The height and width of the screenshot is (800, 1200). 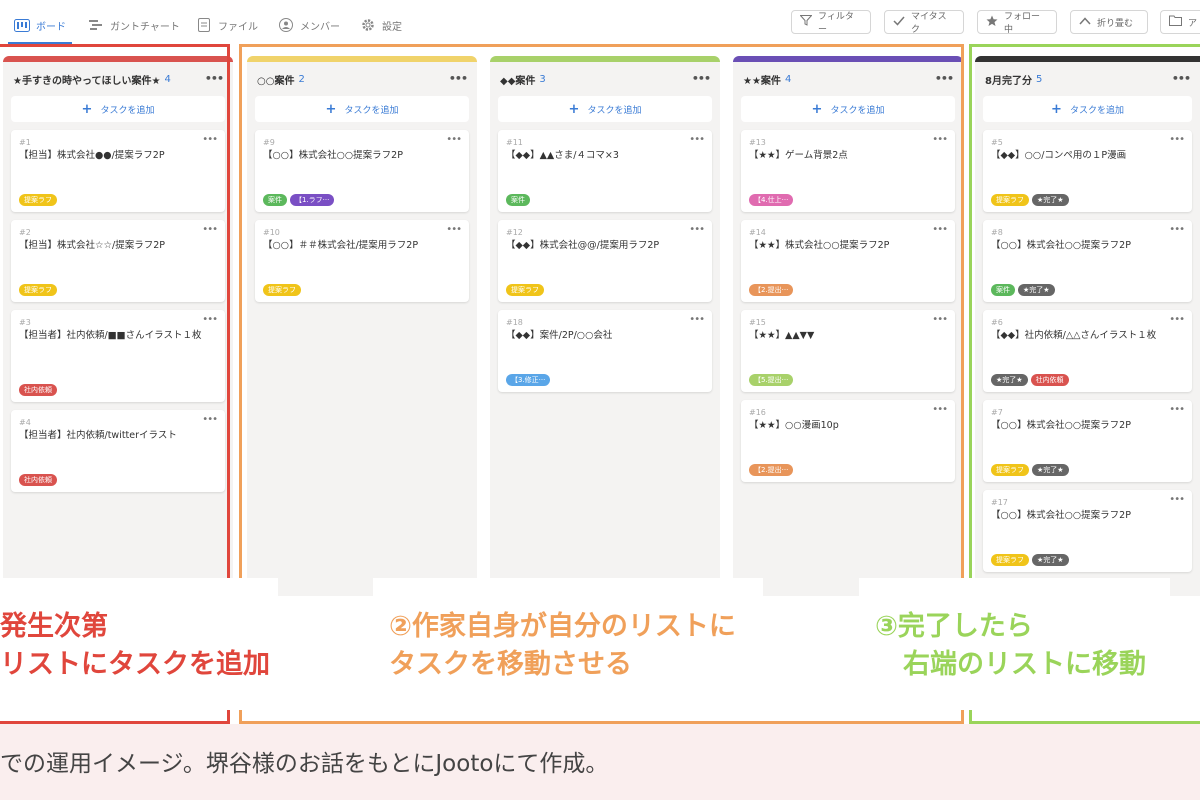 I want to click on task-title: 【◆◆】株式会社@@/提案用ラフ2P, so click(x=583, y=245).